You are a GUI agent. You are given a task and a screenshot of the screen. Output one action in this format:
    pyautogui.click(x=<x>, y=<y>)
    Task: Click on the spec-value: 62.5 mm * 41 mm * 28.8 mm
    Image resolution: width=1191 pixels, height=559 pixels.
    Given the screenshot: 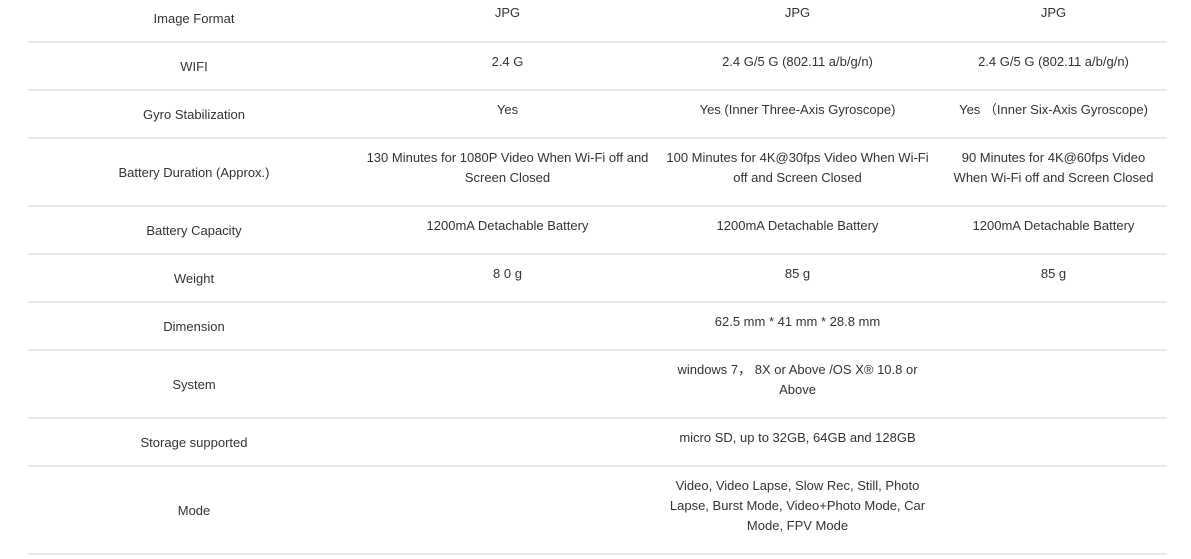 What is the action you would take?
    pyautogui.click(x=797, y=326)
    